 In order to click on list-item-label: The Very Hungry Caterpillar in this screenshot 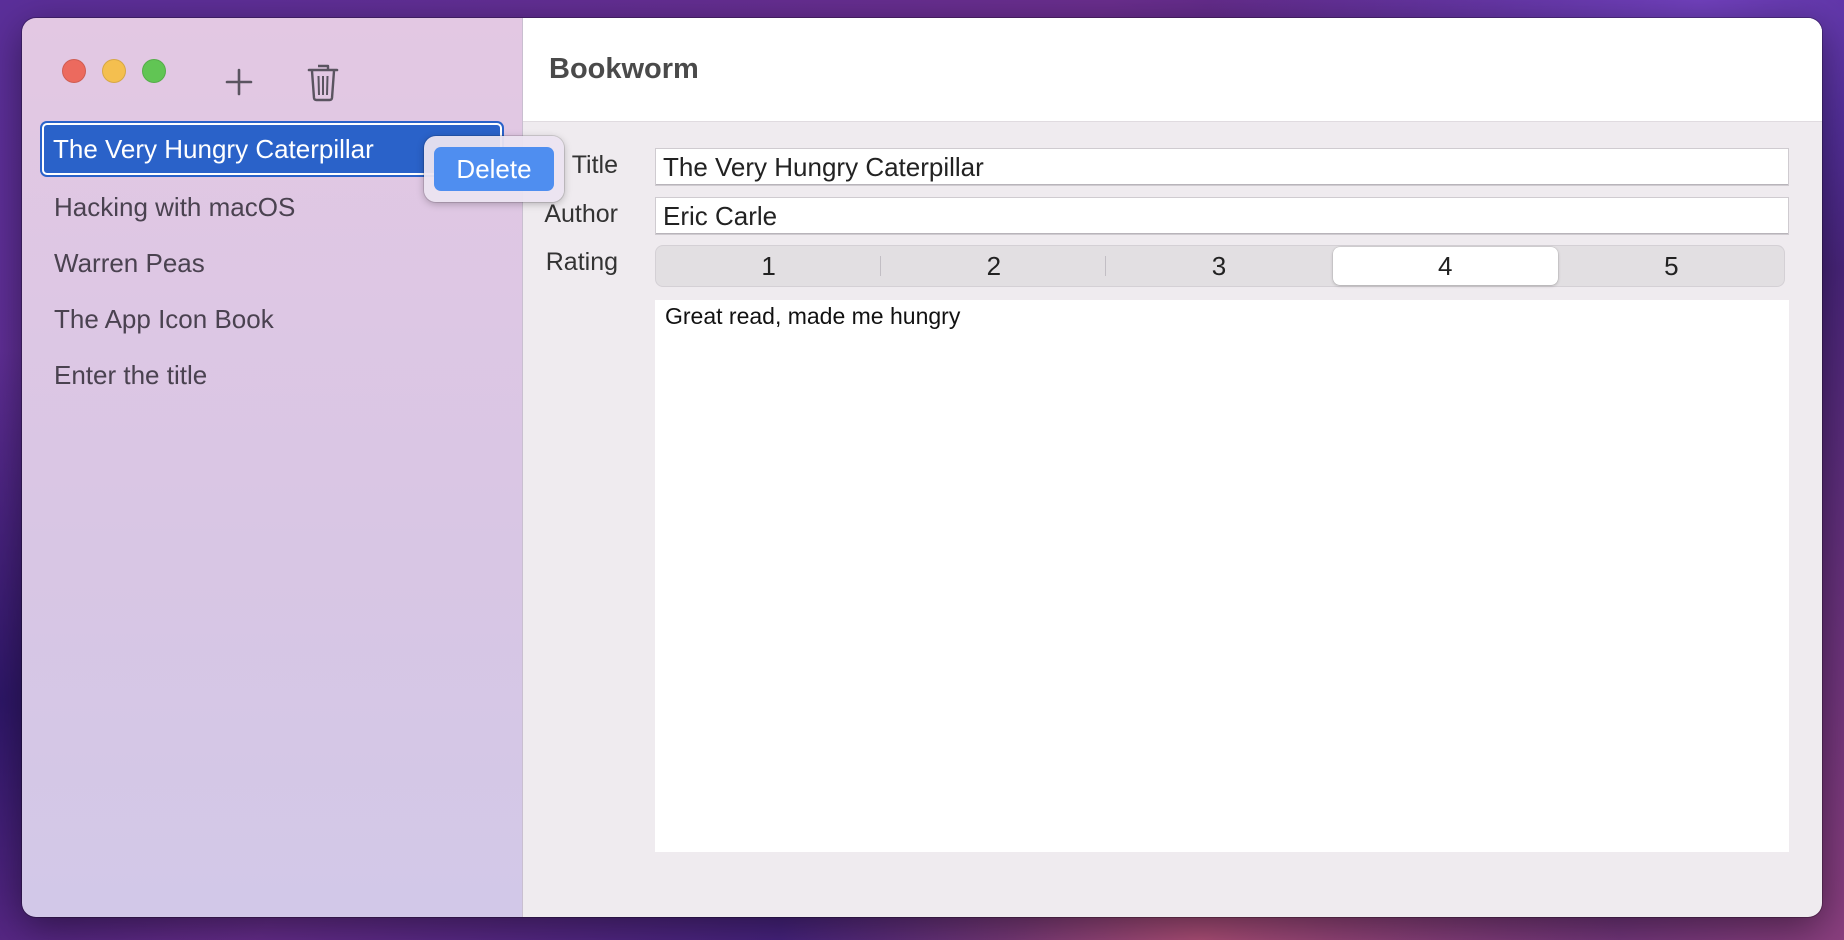, I will do `click(213, 148)`.